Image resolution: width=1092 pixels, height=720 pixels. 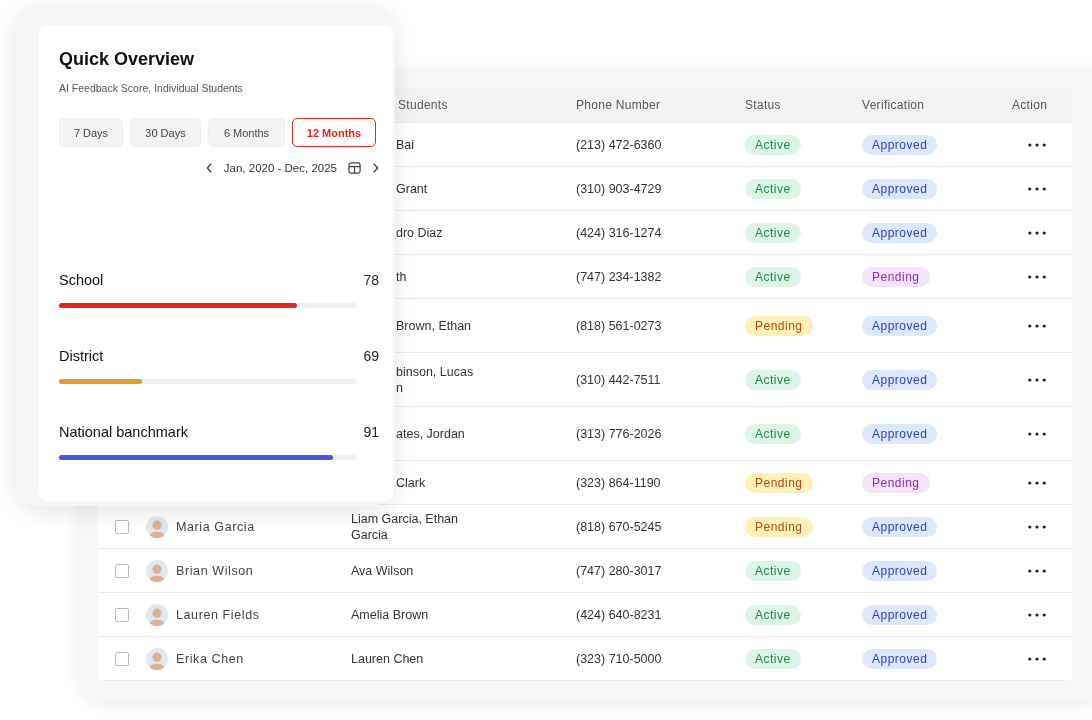 What do you see at coordinates (619, 614) in the screenshot?
I see `phone-cell: (424) 640-8231` at bounding box center [619, 614].